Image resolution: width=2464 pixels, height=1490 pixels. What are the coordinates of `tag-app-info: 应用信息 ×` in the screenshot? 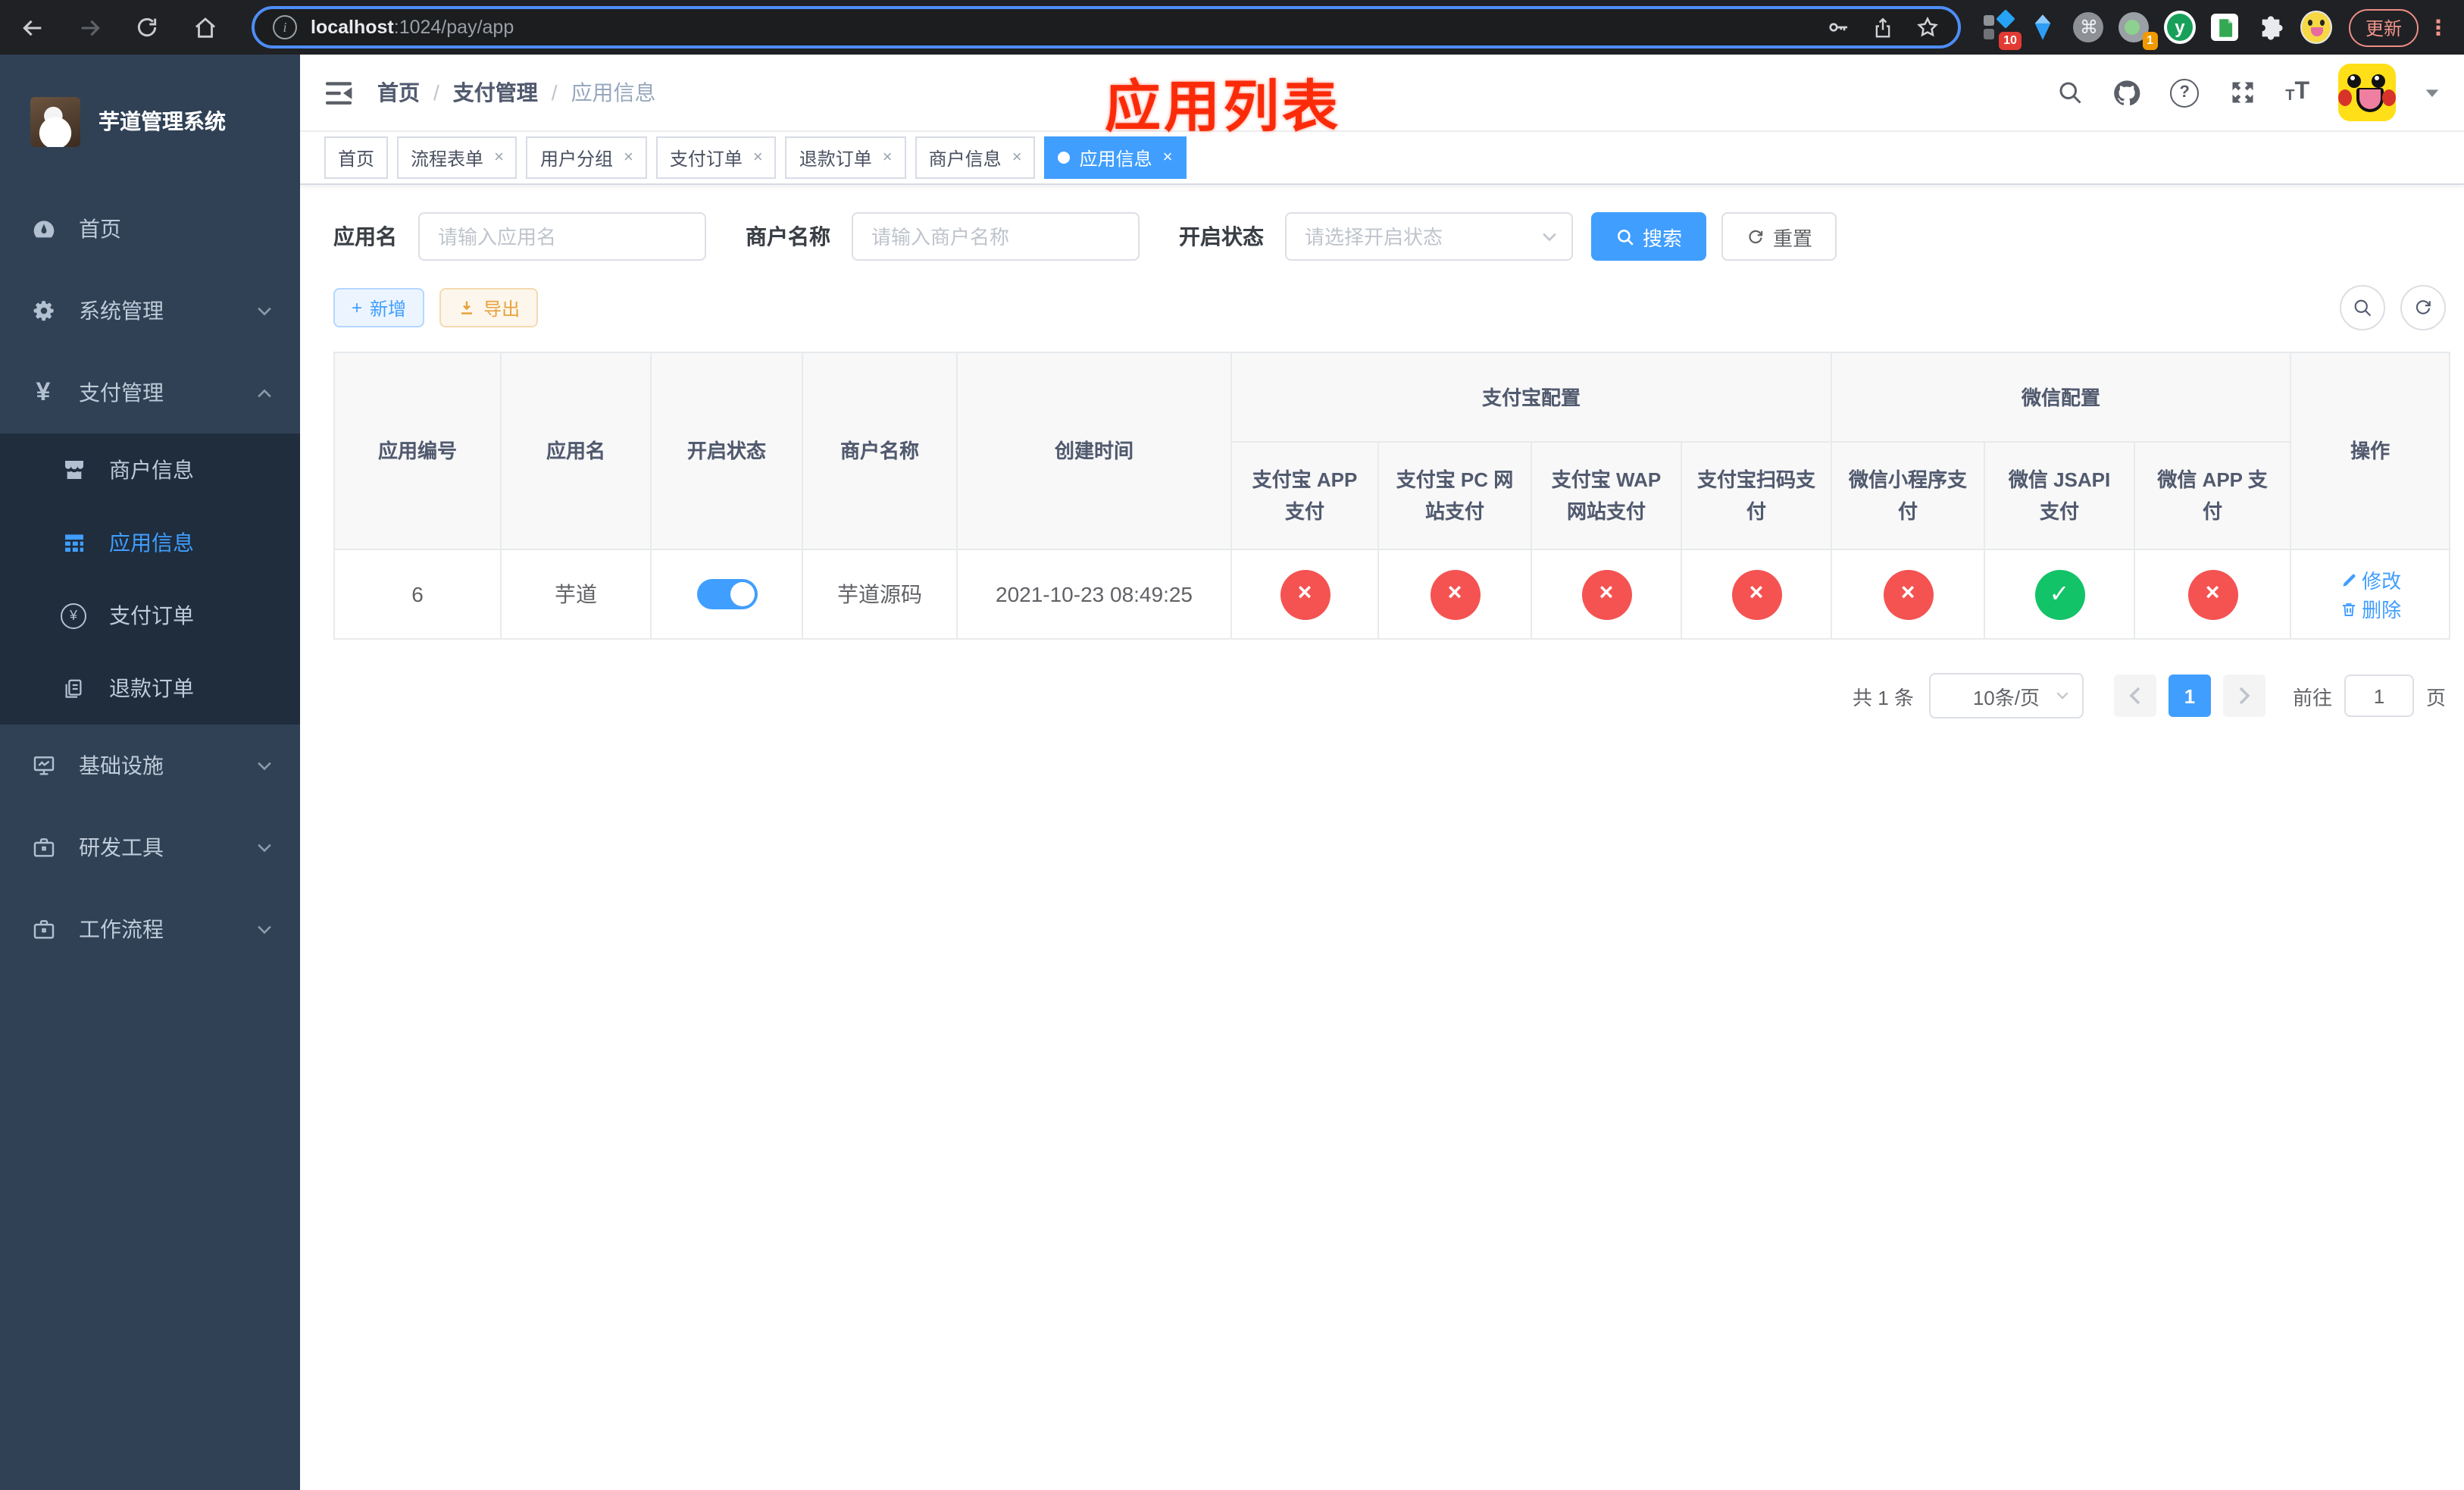 It's located at (1115, 157).